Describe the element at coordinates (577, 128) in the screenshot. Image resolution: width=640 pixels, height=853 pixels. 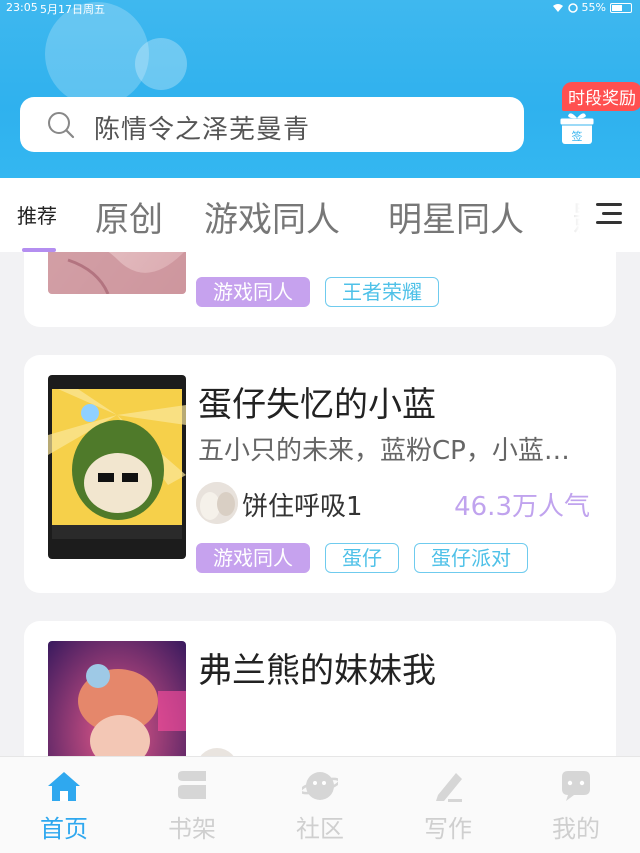
I see `gift-icon: 签` at that location.